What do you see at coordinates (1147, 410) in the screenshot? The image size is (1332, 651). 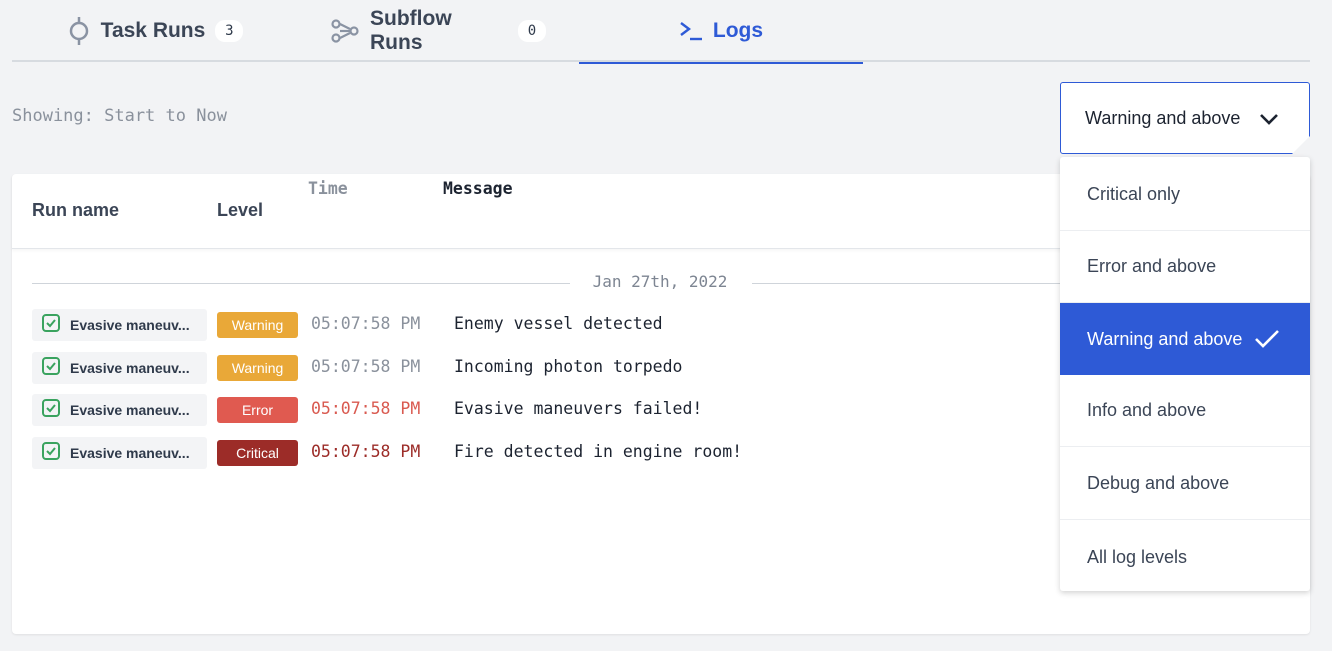 I see `option-label: Info and above` at bounding box center [1147, 410].